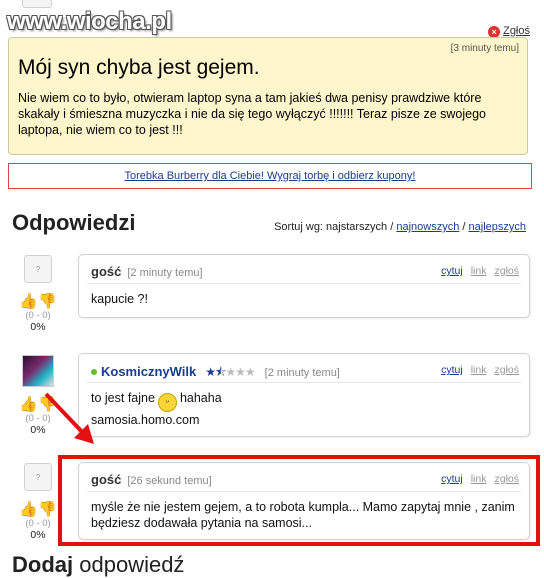 The image size is (544, 578). I want to click on report-label: Zgłoś, so click(516, 31).